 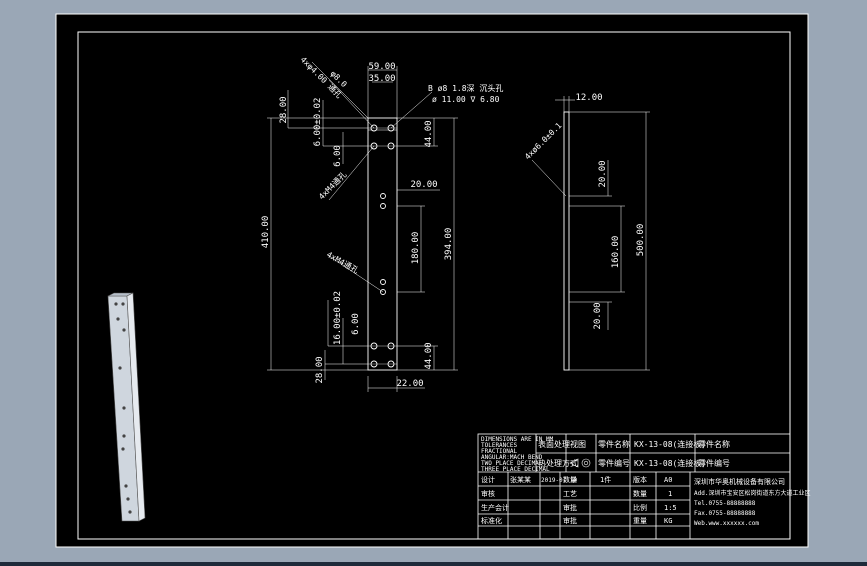 I want to click on dim-span-394: 394.00, so click(x=449, y=244).